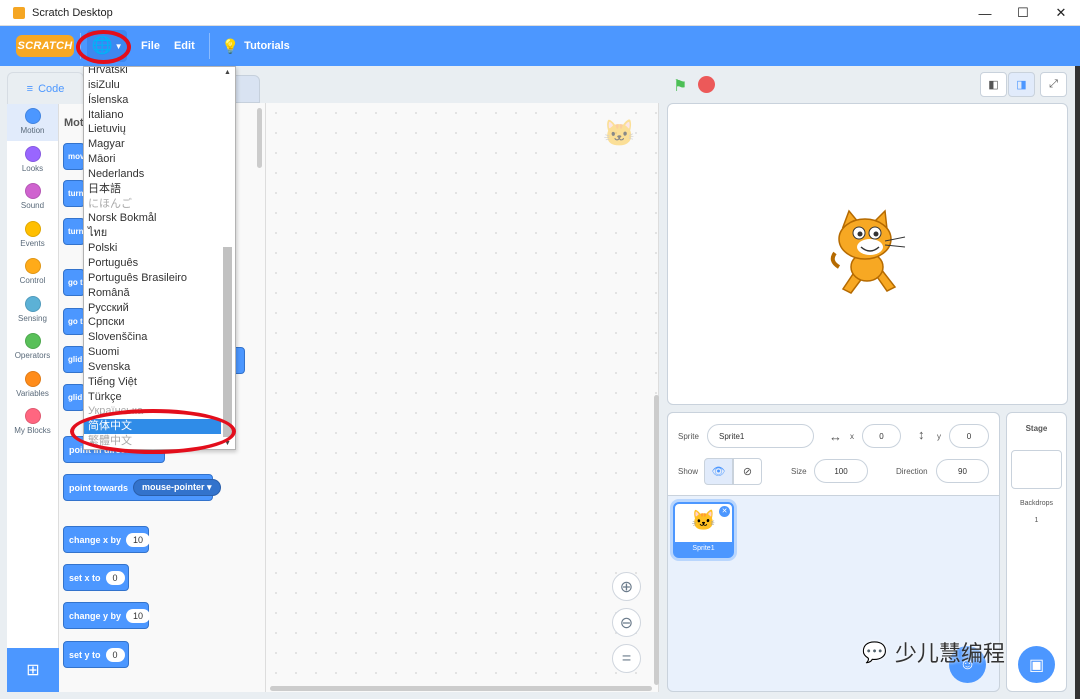  Describe the element at coordinates (993, 84) in the screenshot. I see `small-stage-button: ◧` at that location.